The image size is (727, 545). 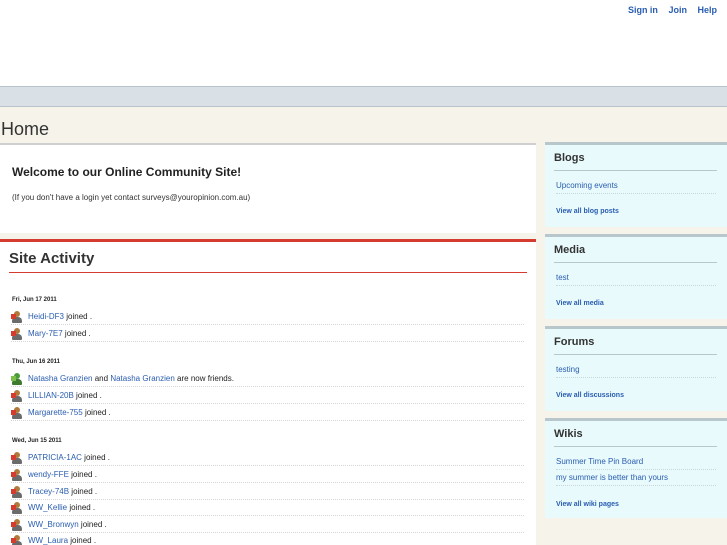 I want to click on view-all-media-link: View all media, so click(x=580, y=303).